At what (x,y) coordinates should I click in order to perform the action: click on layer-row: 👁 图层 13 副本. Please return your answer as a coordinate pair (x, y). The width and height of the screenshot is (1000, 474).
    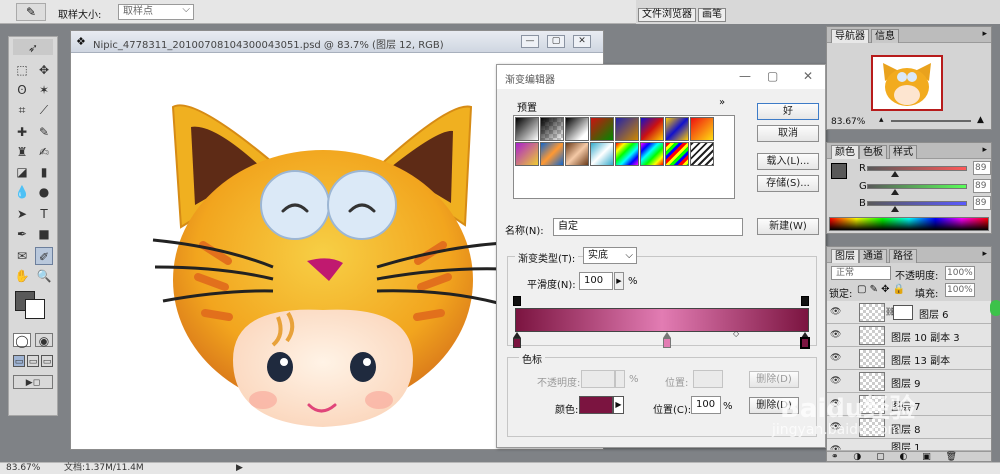
    Looking at the image, I should click on (909, 358).